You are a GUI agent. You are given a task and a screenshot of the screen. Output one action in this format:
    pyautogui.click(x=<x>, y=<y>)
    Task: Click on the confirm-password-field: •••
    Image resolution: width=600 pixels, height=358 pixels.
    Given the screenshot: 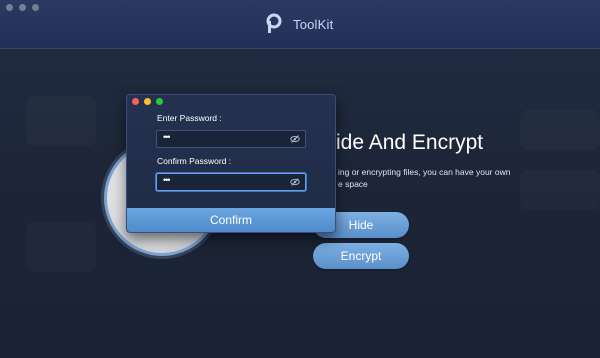 What is the action you would take?
    pyautogui.click(x=231, y=182)
    